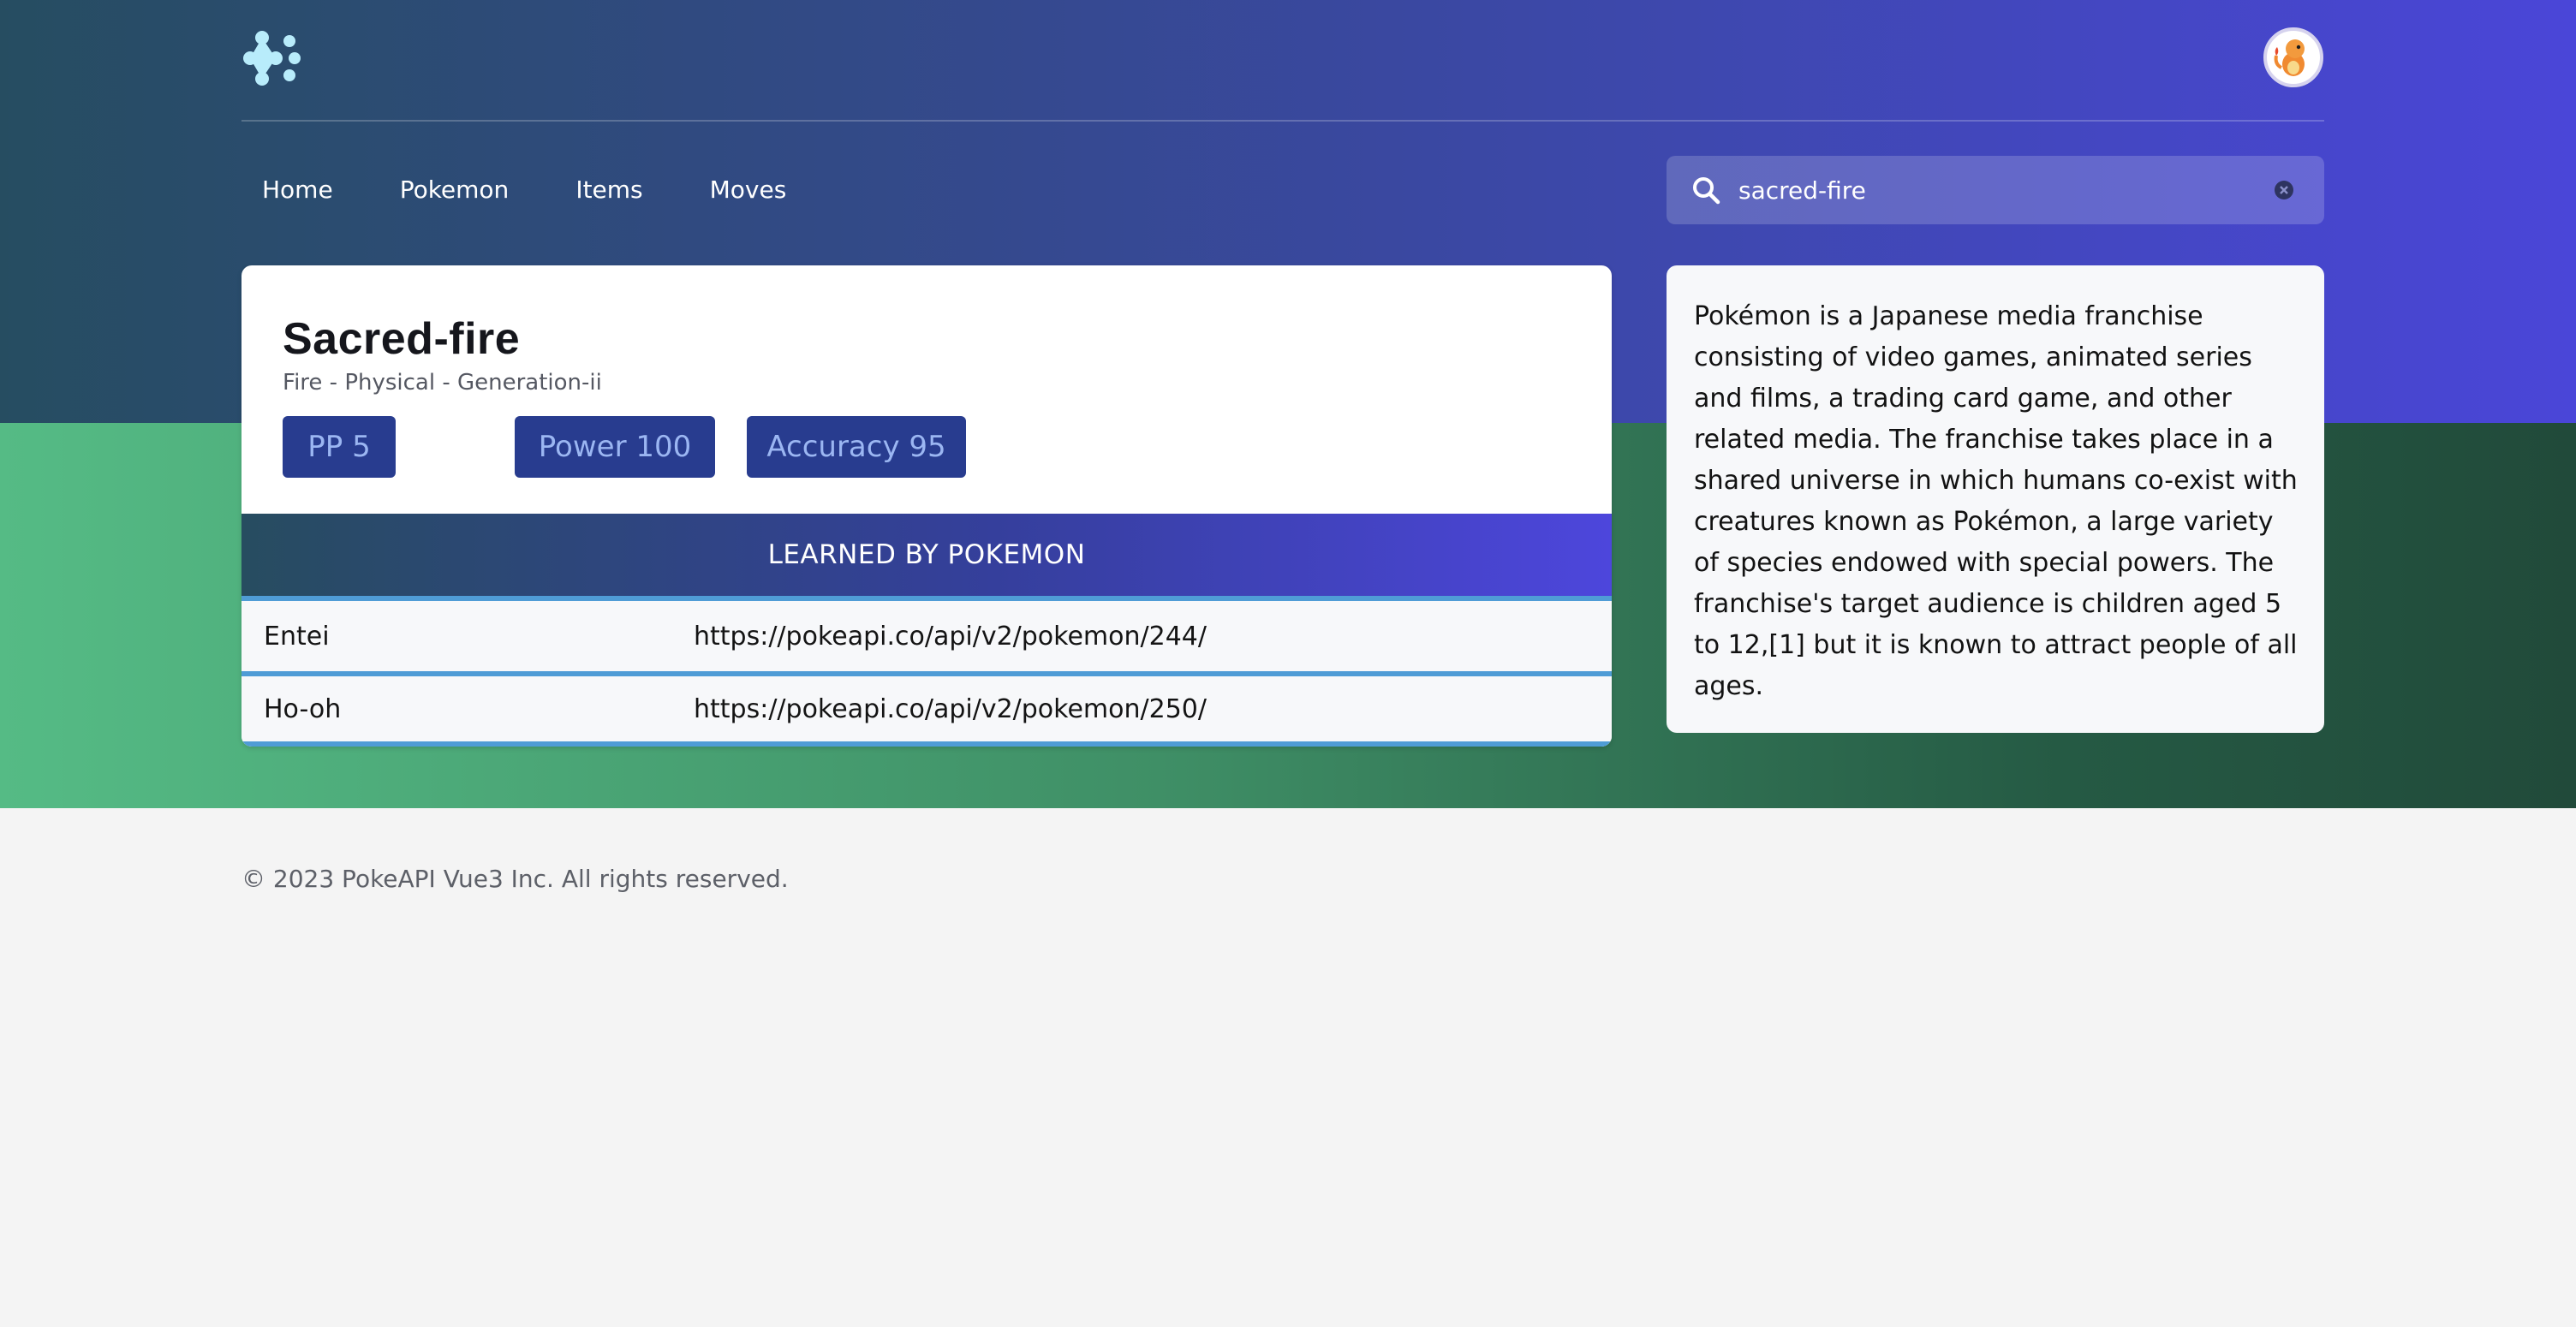 Image resolution: width=2576 pixels, height=1327 pixels. Describe the element at coordinates (748, 190) in the screenshot. I see `nav-moves: Moves` at that location.